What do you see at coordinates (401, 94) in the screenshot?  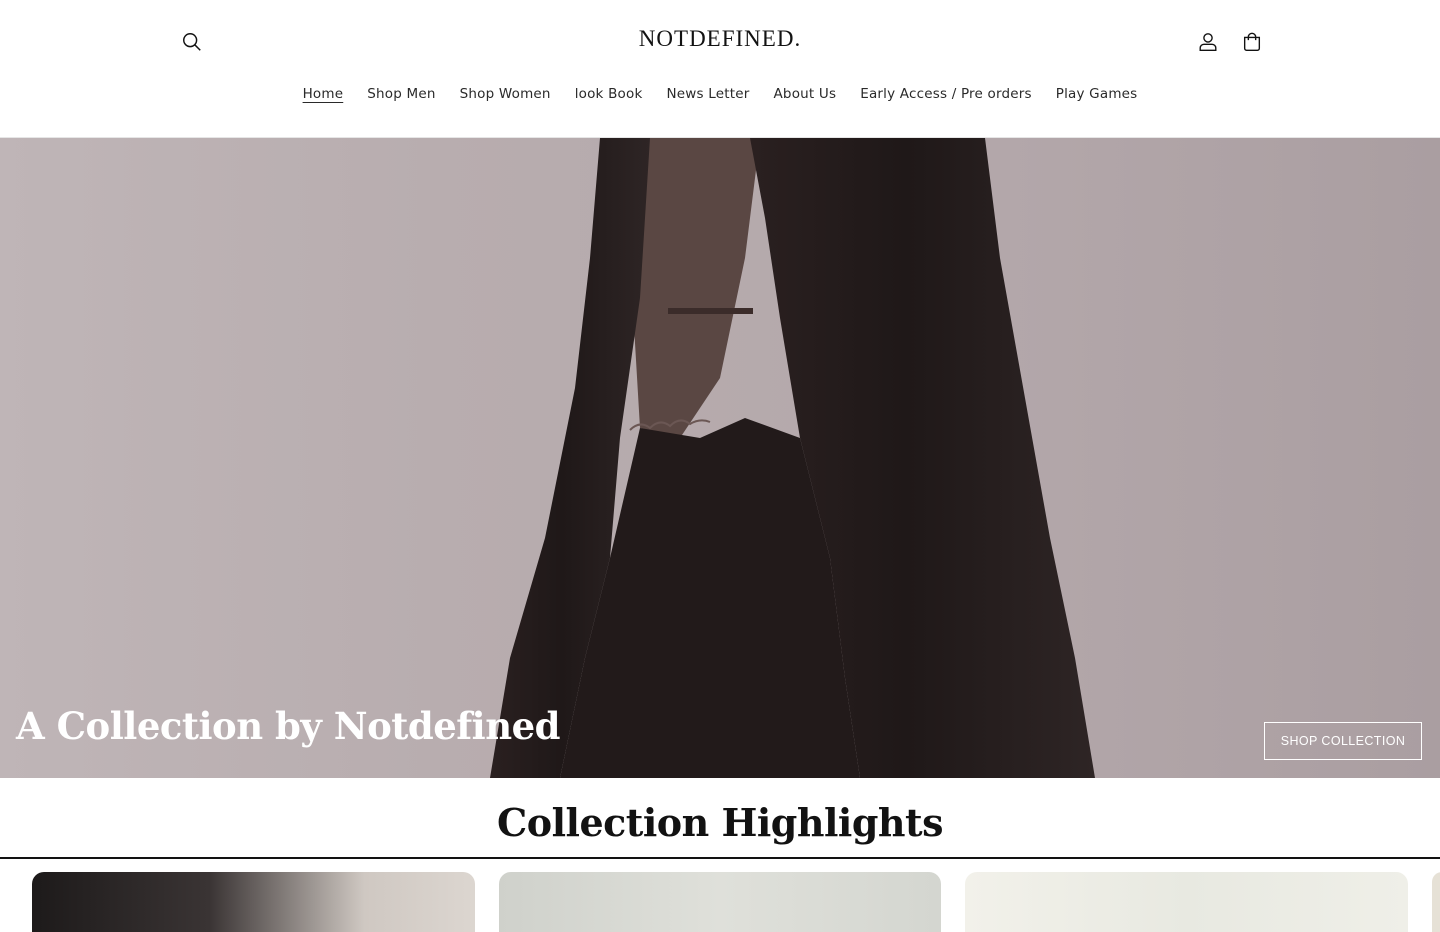 I see `nav-shop-men: Shop Men` at bounding box center [401, 94].